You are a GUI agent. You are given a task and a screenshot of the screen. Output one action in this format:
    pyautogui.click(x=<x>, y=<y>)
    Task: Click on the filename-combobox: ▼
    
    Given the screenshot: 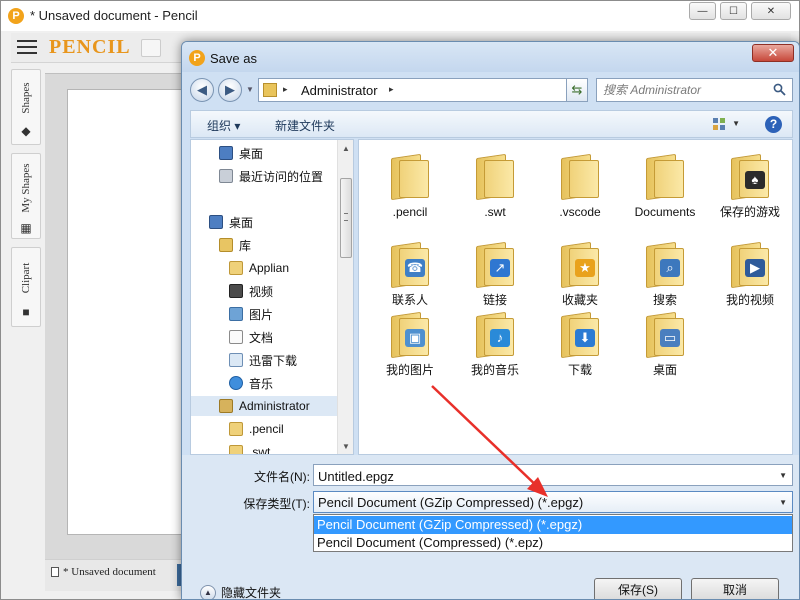 What is the action you would take?
    pyautogui.click(x=553, y=475)
    